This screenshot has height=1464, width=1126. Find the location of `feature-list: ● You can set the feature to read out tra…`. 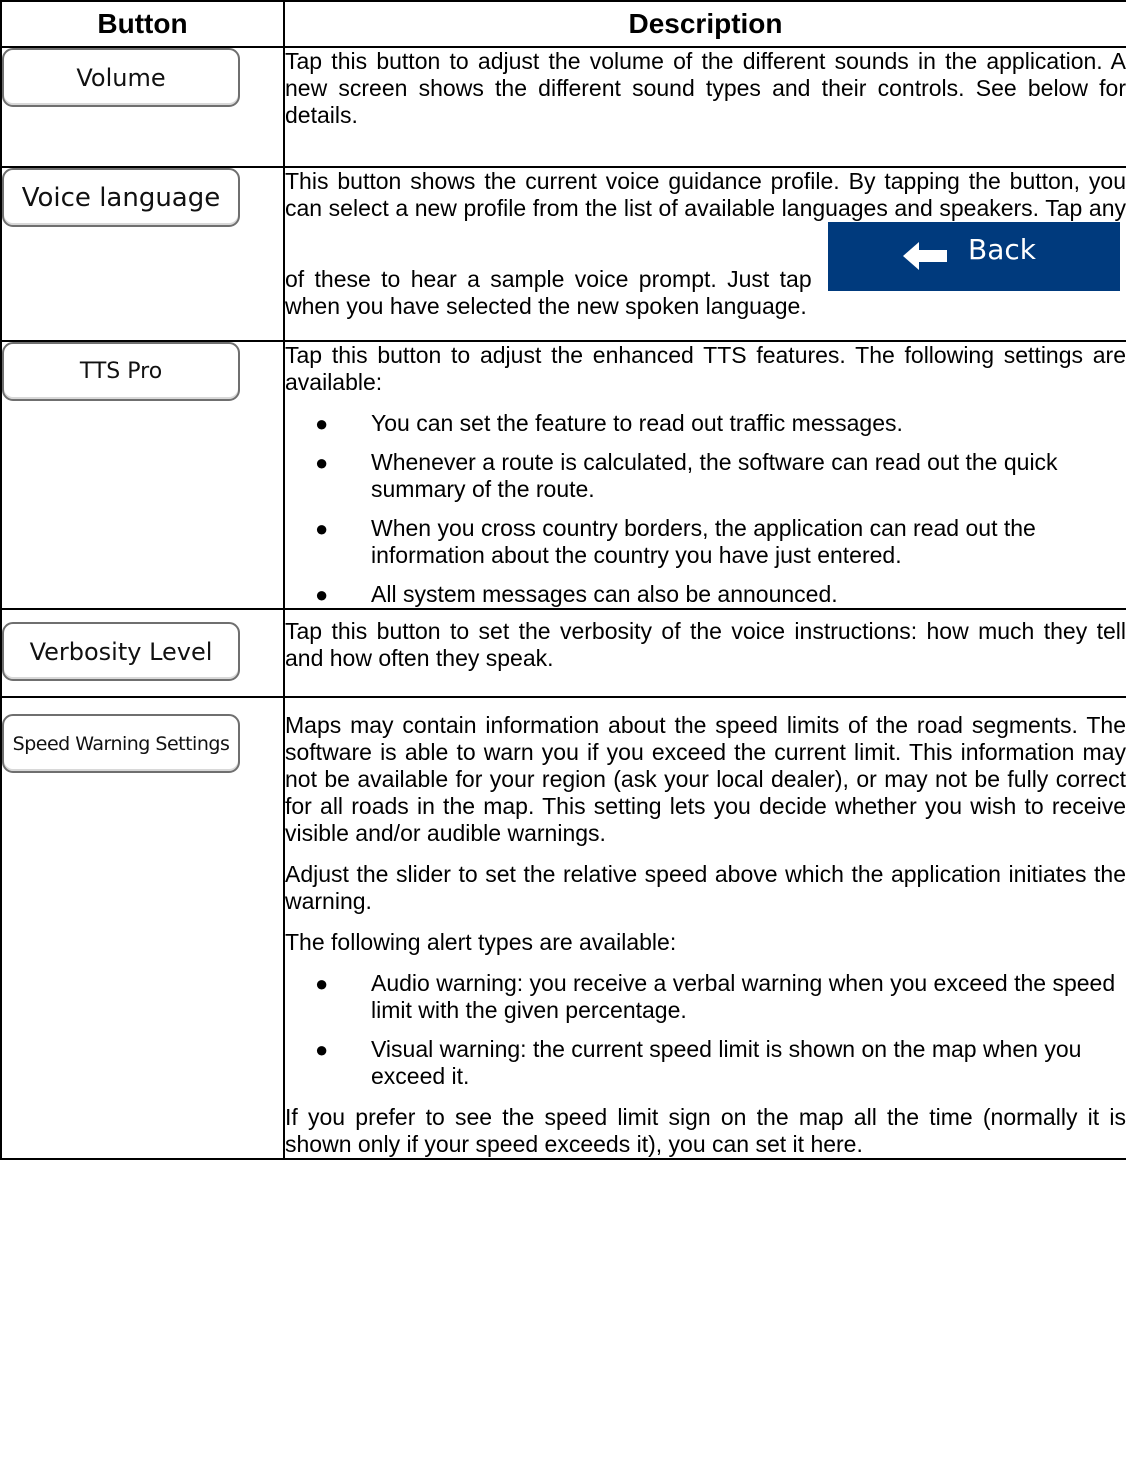

feature-list: ● You can set the feature to read out tra… is located at coordinates (705, 509).